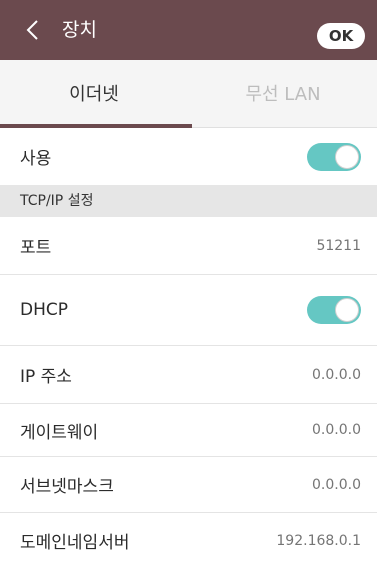 The width and height of the screenshot is (377, 568). What do you see at coordinates (44, 310) in the screenshot?
I see `dhcp-label: DHCP` at bounding box center [44, 310].